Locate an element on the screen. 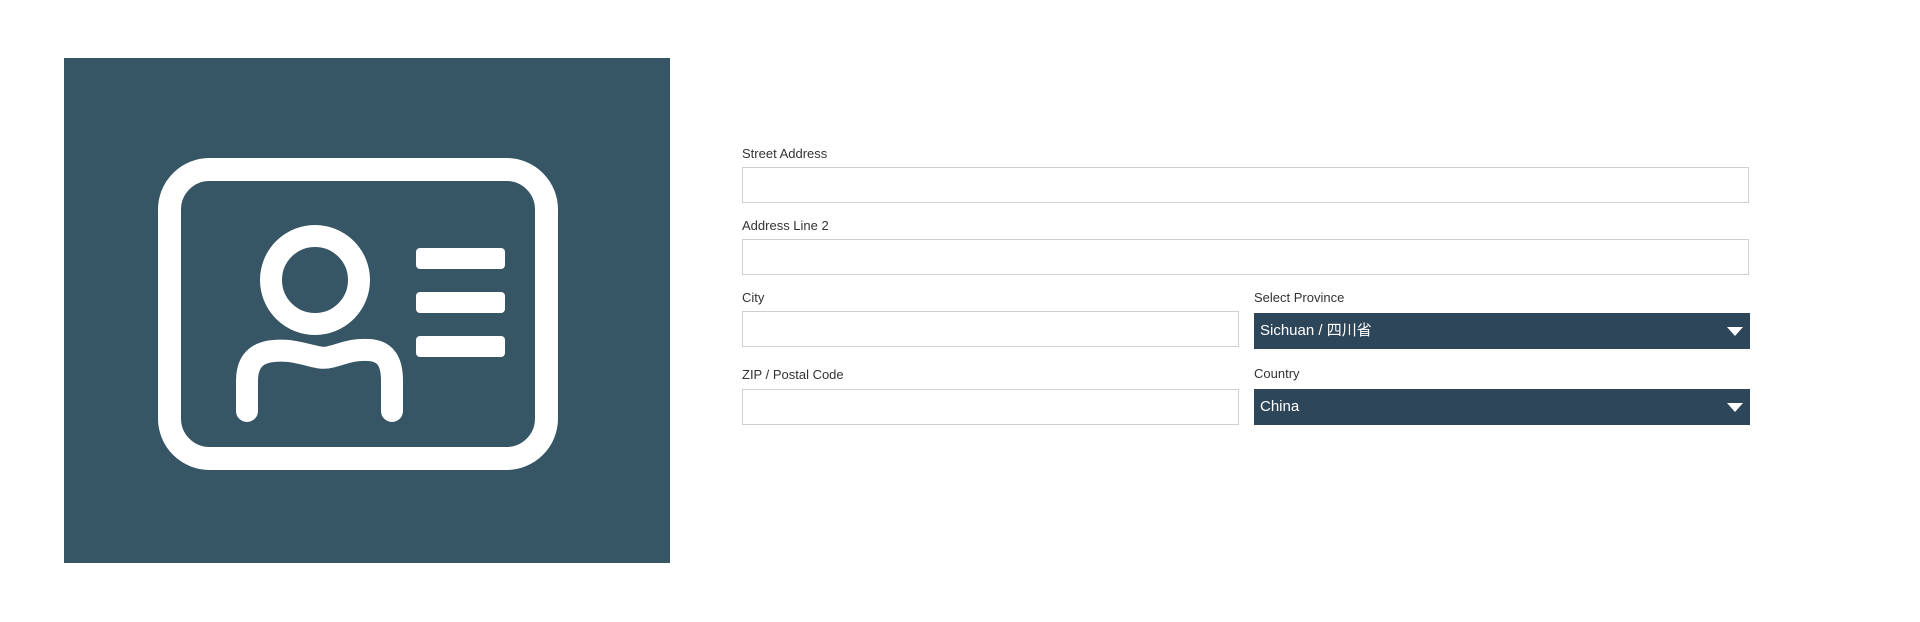  address-line-2-label: Address Line 2 is located at coordinates (785, 225).